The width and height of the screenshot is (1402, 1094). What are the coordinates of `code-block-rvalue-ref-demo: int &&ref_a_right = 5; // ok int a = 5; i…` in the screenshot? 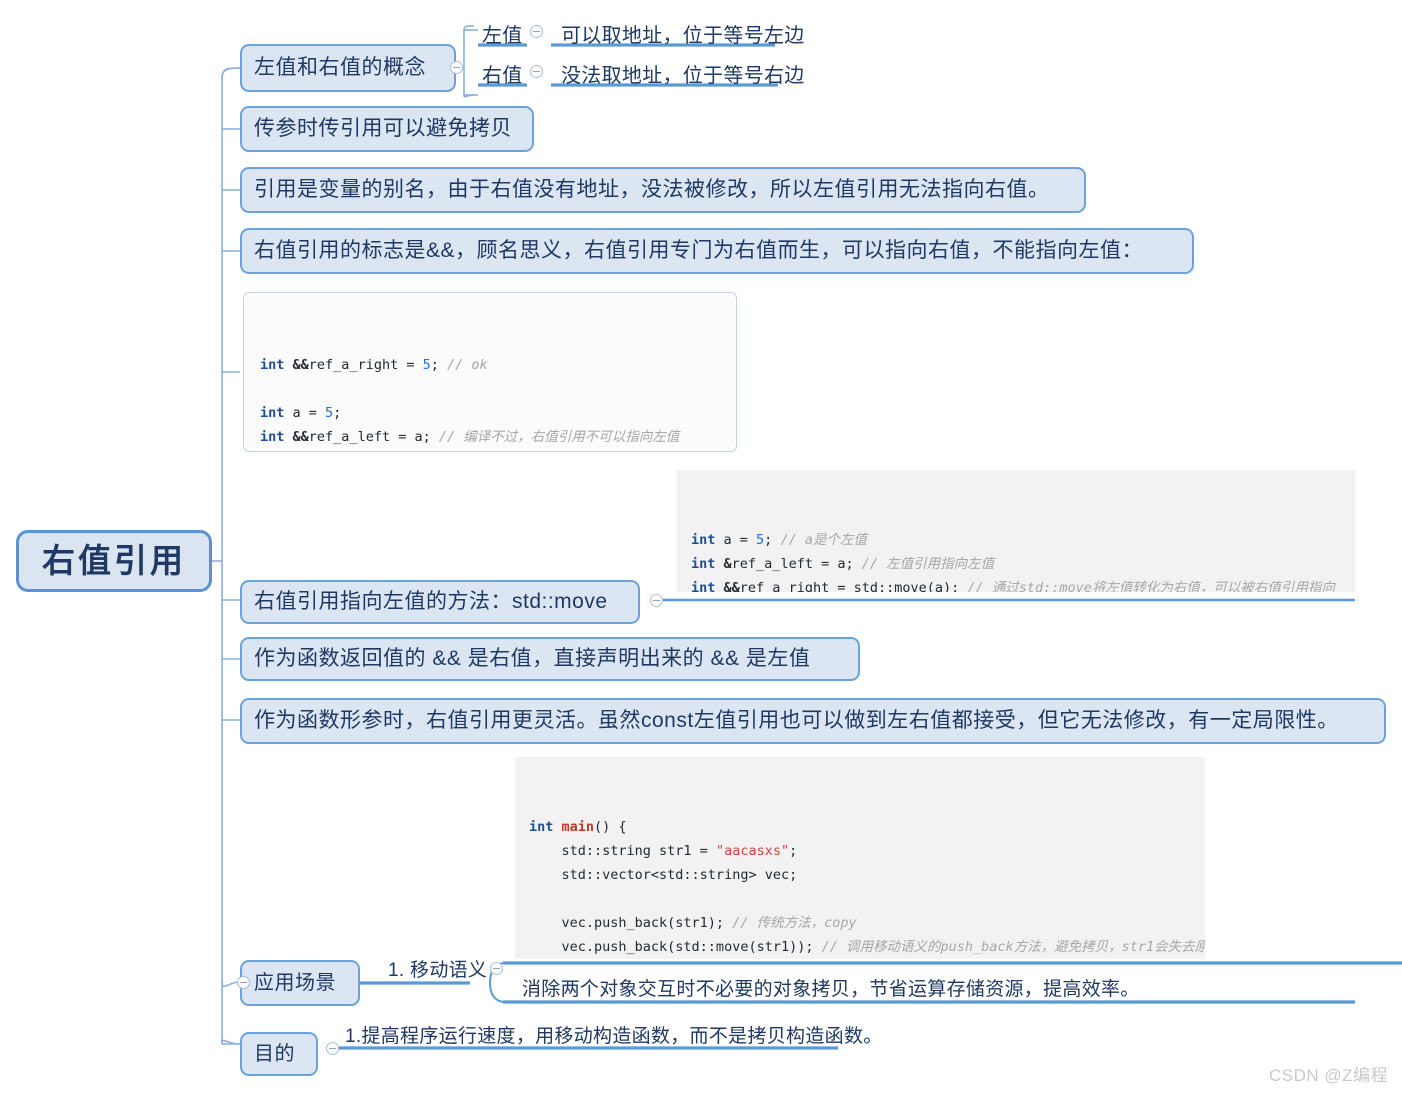 It's located at (490, 372).